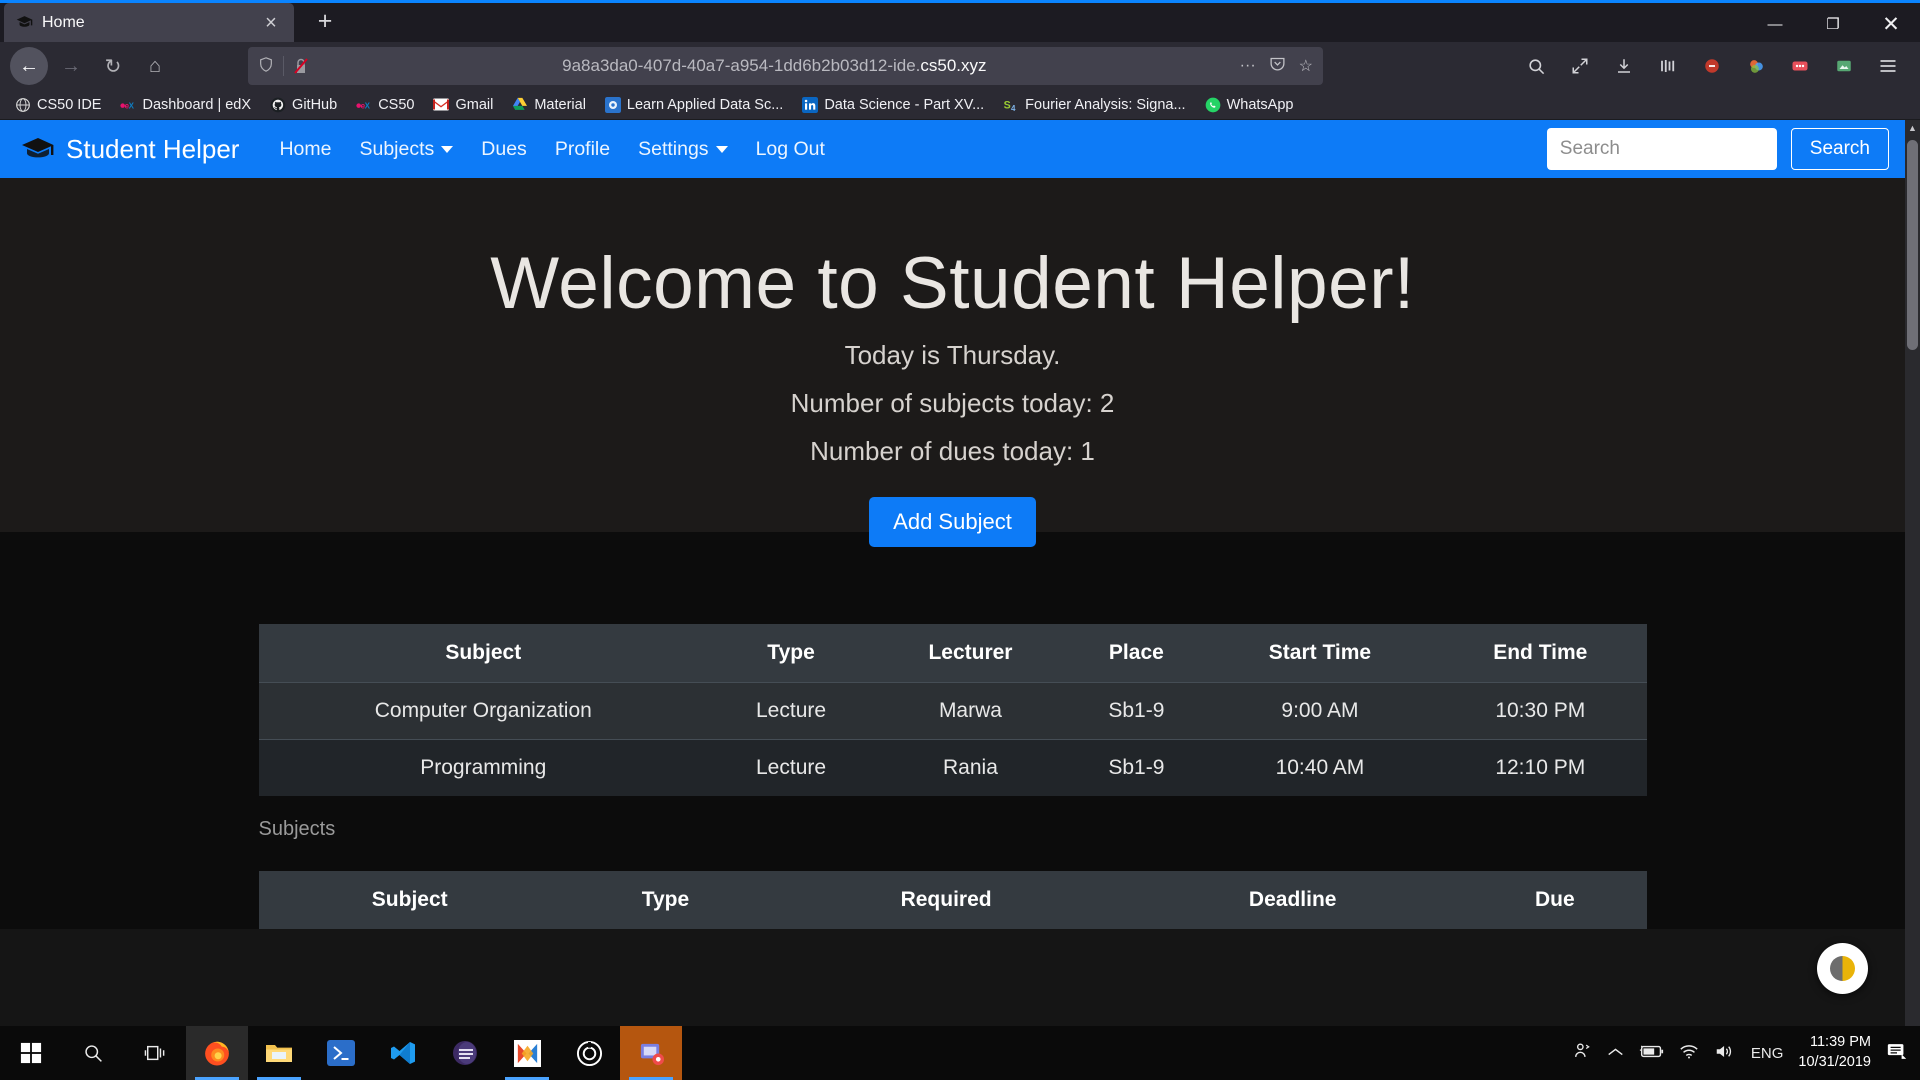  What do you see at coordinates (266, 66) in the screenshot?
I see `tracking-protection-shield-icon` at bounding box center [266, 66].